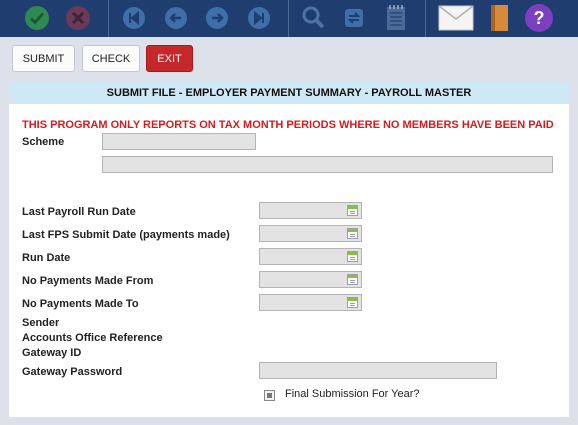 The width and height of the screenshot is (578, 425). I want to click on search-icon, so click(313, 18).